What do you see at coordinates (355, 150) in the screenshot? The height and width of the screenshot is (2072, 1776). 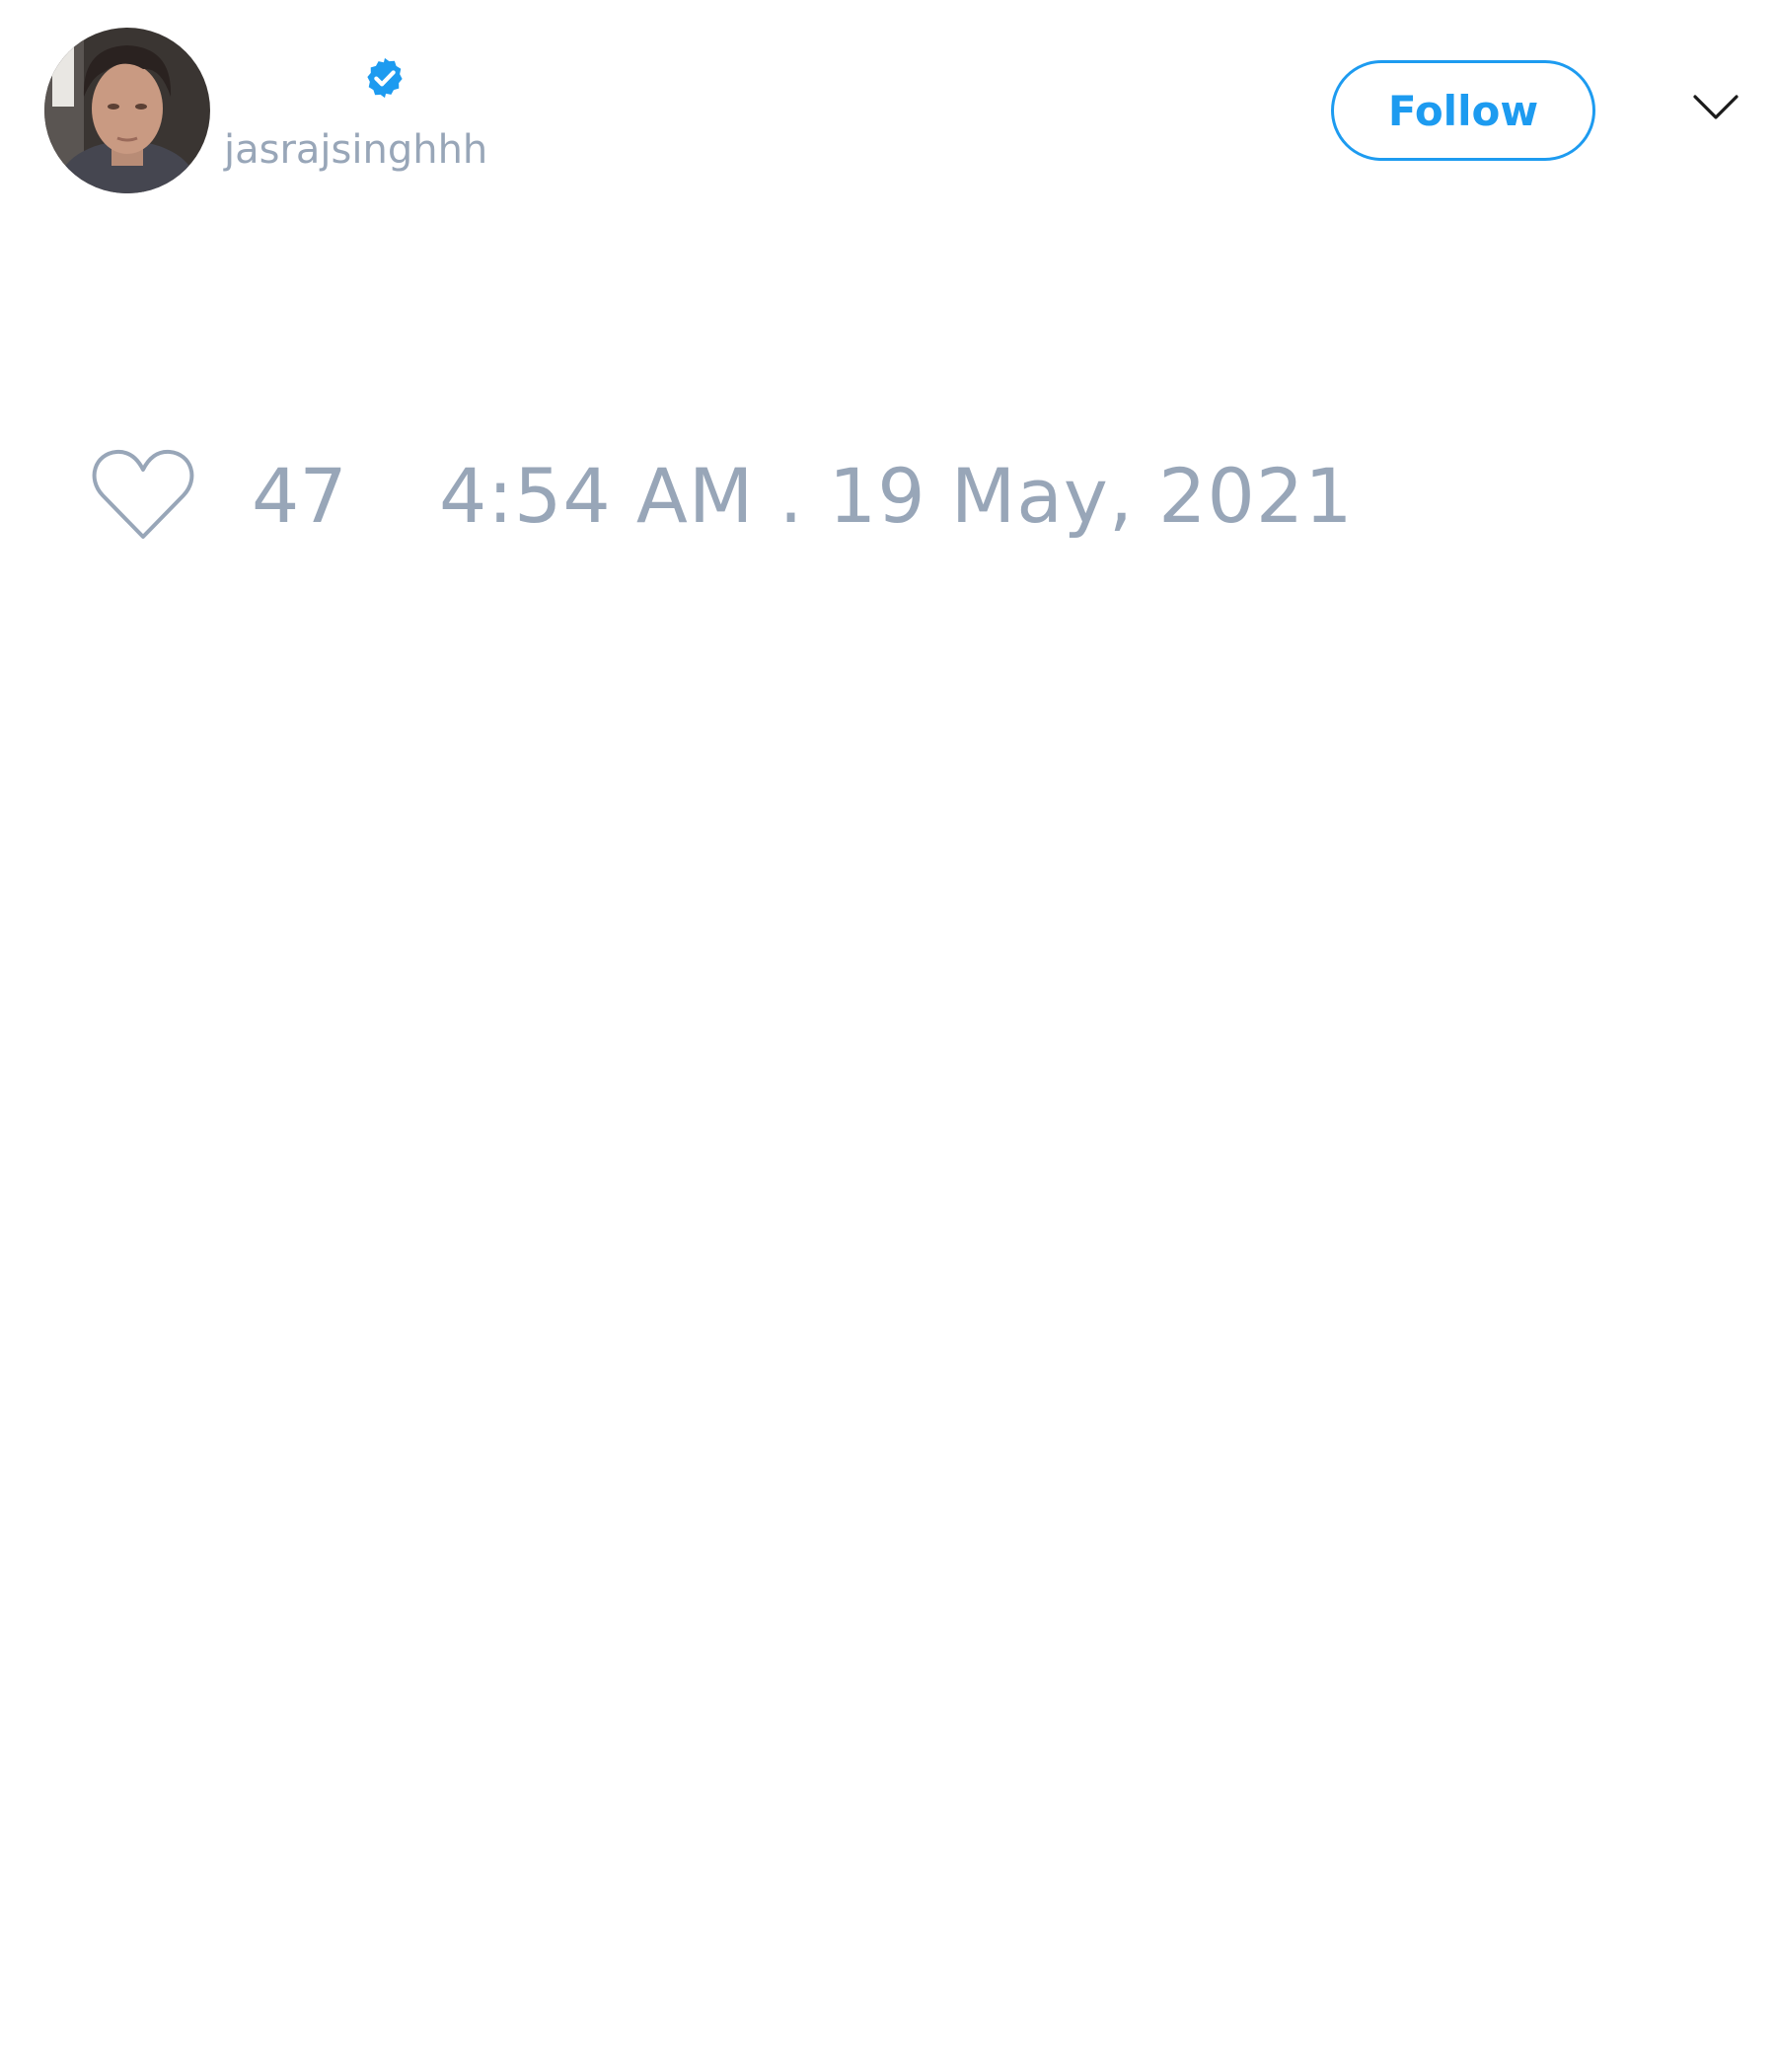 I see `user-handle: jasrajsinghhh` at bounding box center [355, 150].